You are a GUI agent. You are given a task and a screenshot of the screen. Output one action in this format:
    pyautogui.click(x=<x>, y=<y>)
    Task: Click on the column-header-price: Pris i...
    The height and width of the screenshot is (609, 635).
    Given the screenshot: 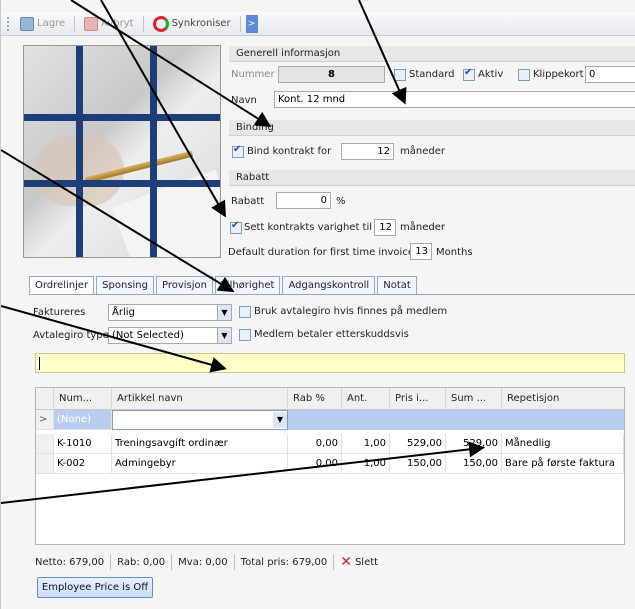 What is the action you would take?
    pyautogui.click(x=418, y=399)
    